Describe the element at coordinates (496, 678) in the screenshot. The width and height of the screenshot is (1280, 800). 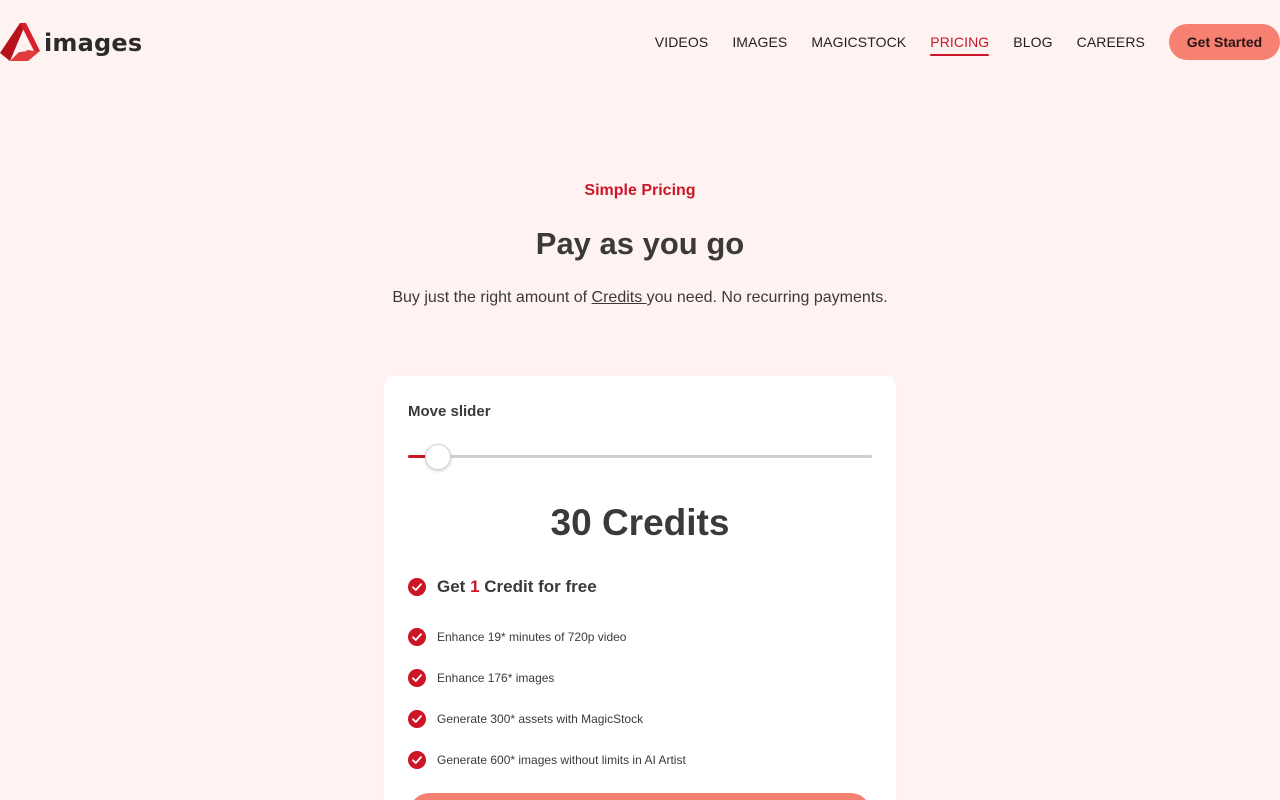
I see `feature-text: Enhance 176* images` at that location.